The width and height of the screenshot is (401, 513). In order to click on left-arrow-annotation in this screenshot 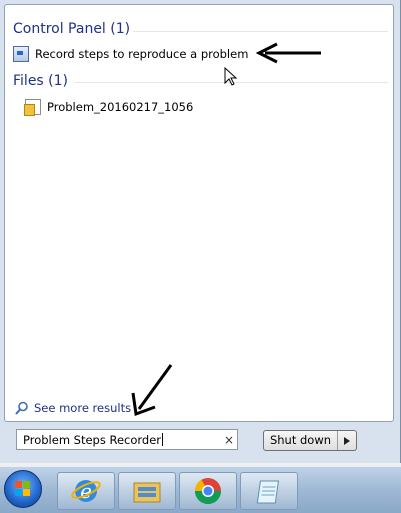, I will do `click(288, 53)`.